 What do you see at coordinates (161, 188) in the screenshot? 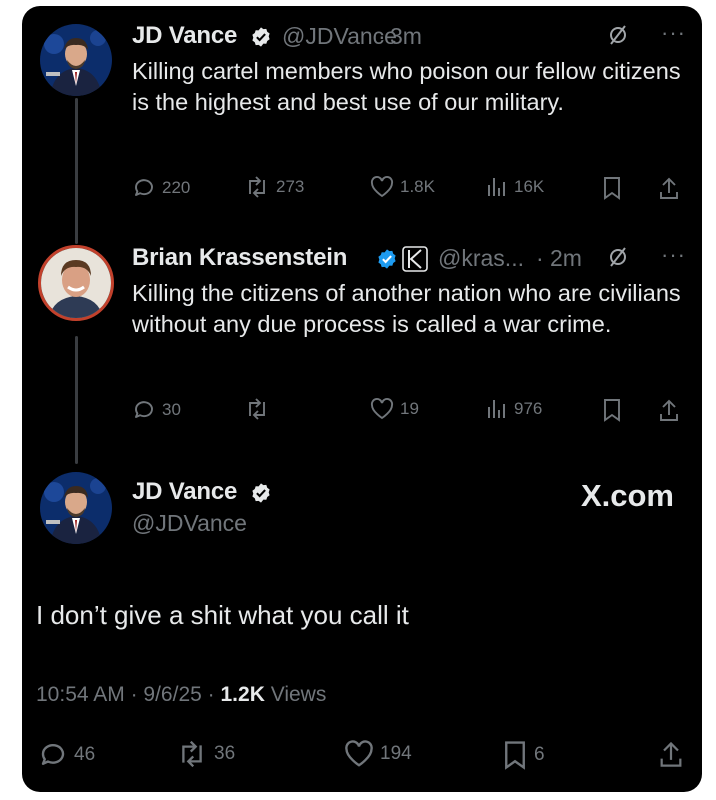
I see `reply-button: 220` at bounding box center [161, 188].